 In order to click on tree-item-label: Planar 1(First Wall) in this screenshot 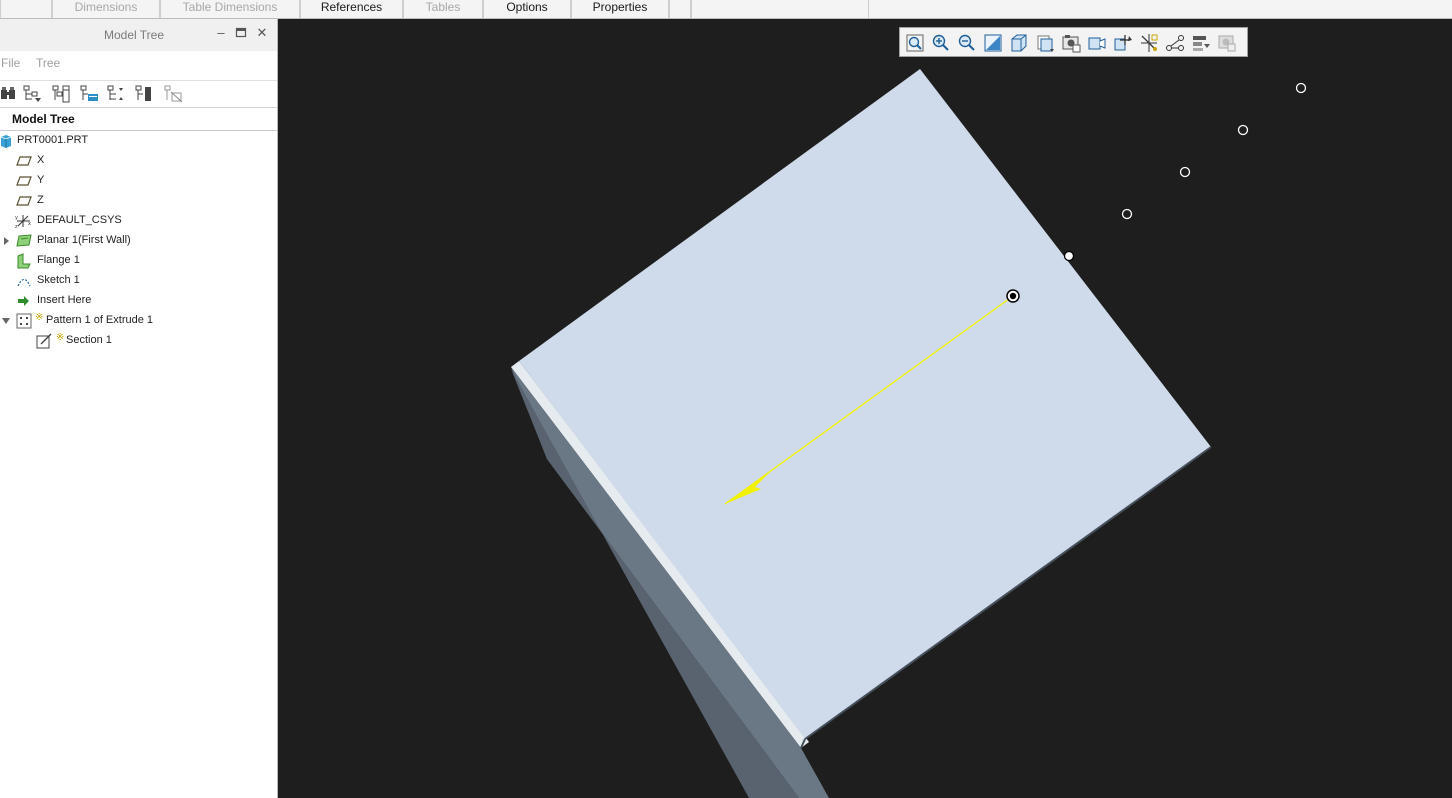, I will do `click(84, 240)`.